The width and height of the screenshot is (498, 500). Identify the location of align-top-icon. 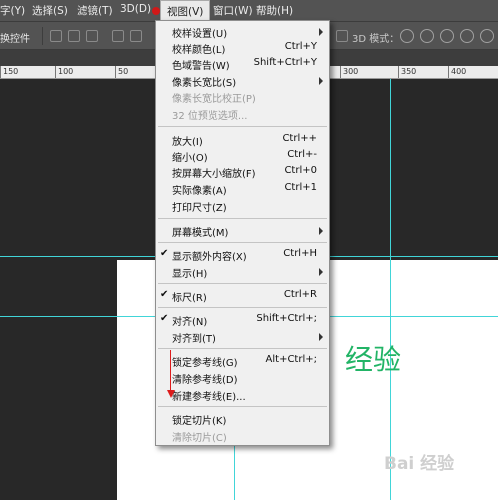
(56, 36).